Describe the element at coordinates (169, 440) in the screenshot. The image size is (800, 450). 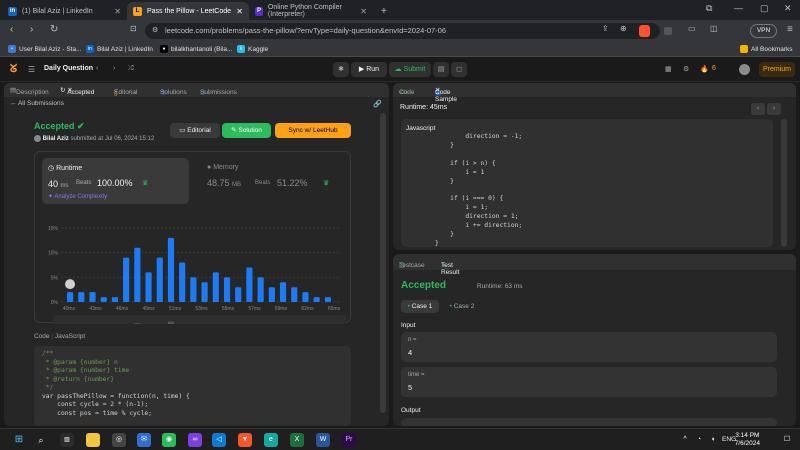
I see `spotify-icon: ◉` at that location.